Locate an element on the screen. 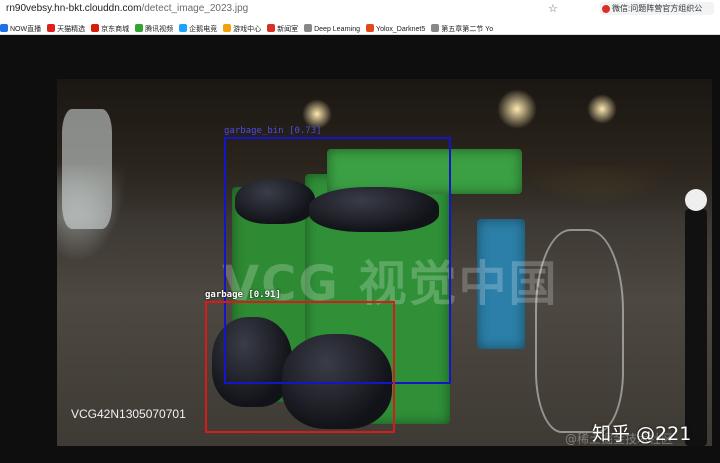  url-path: /detect_image_2023.jpg is located at coordinates (195, 8).